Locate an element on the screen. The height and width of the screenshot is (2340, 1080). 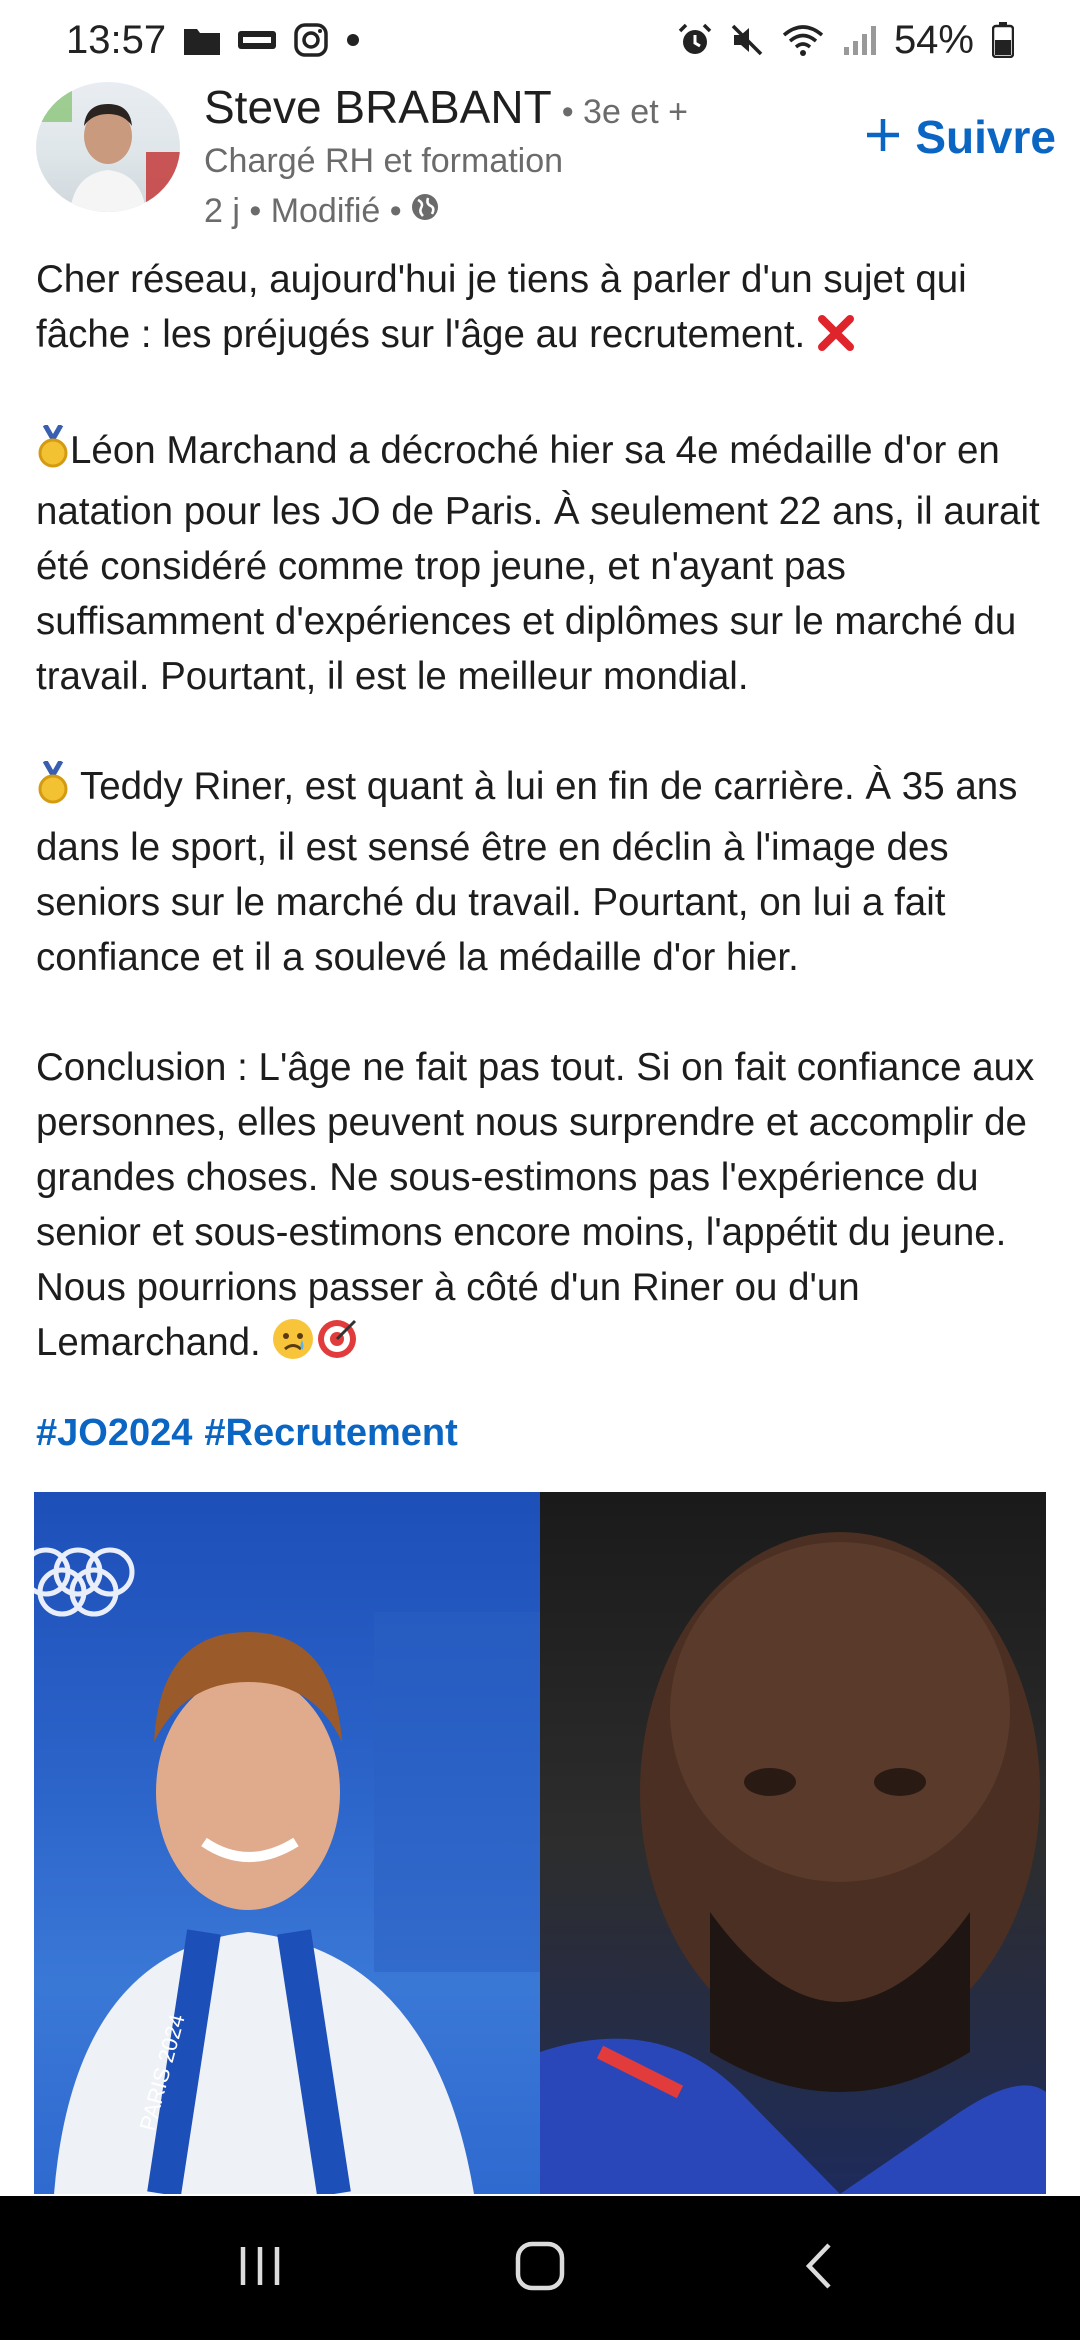
author-name: Steve BRABANT is located at coordinates (378, 107).